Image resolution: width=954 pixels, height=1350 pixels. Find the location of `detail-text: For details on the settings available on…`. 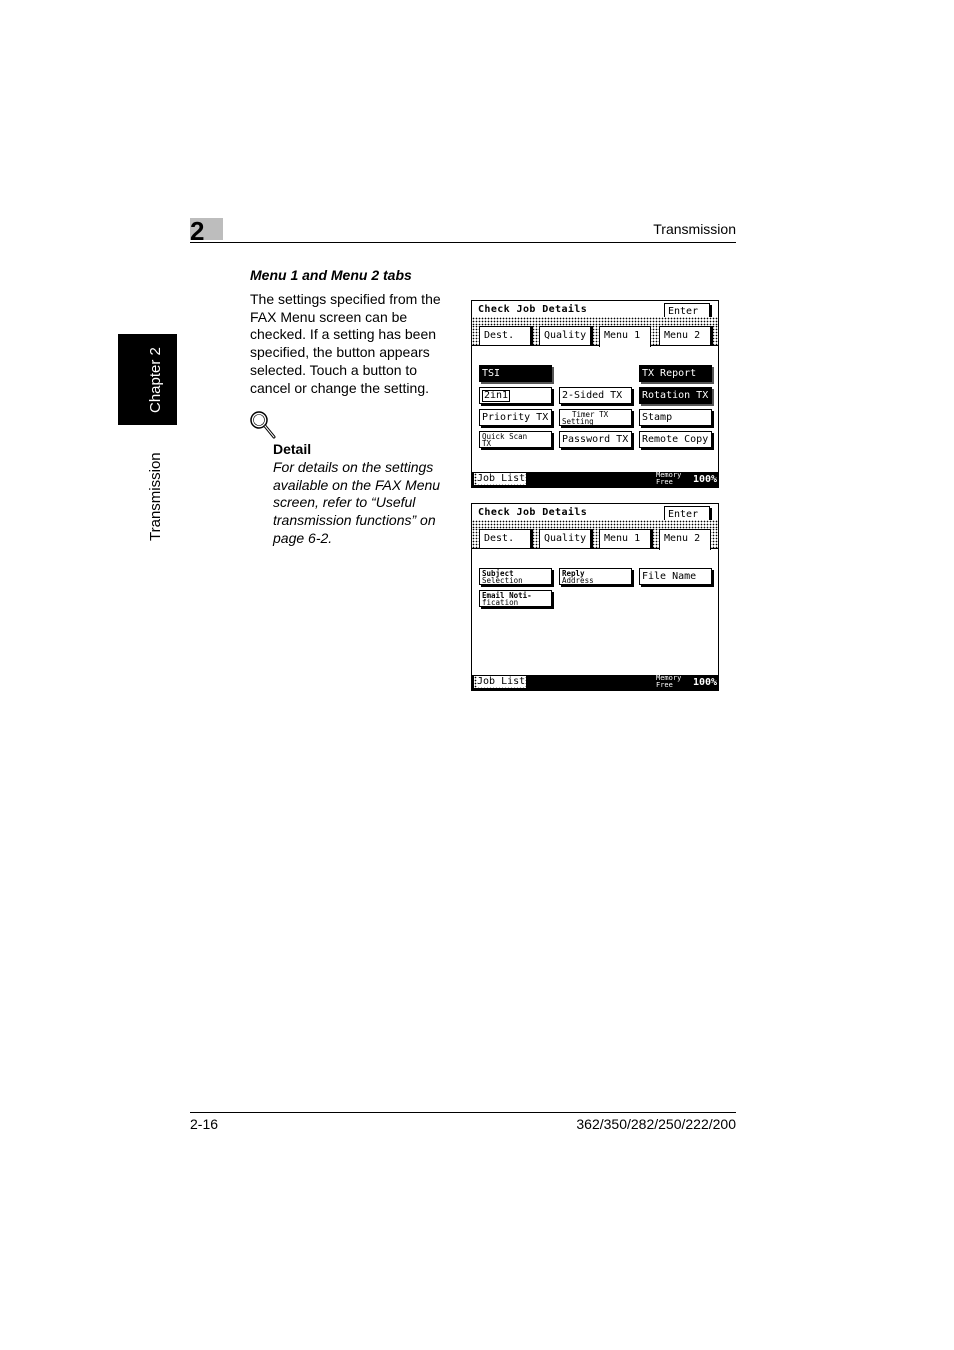

detail-text: For details on the settings available on… is located at coordinates (357, 502).